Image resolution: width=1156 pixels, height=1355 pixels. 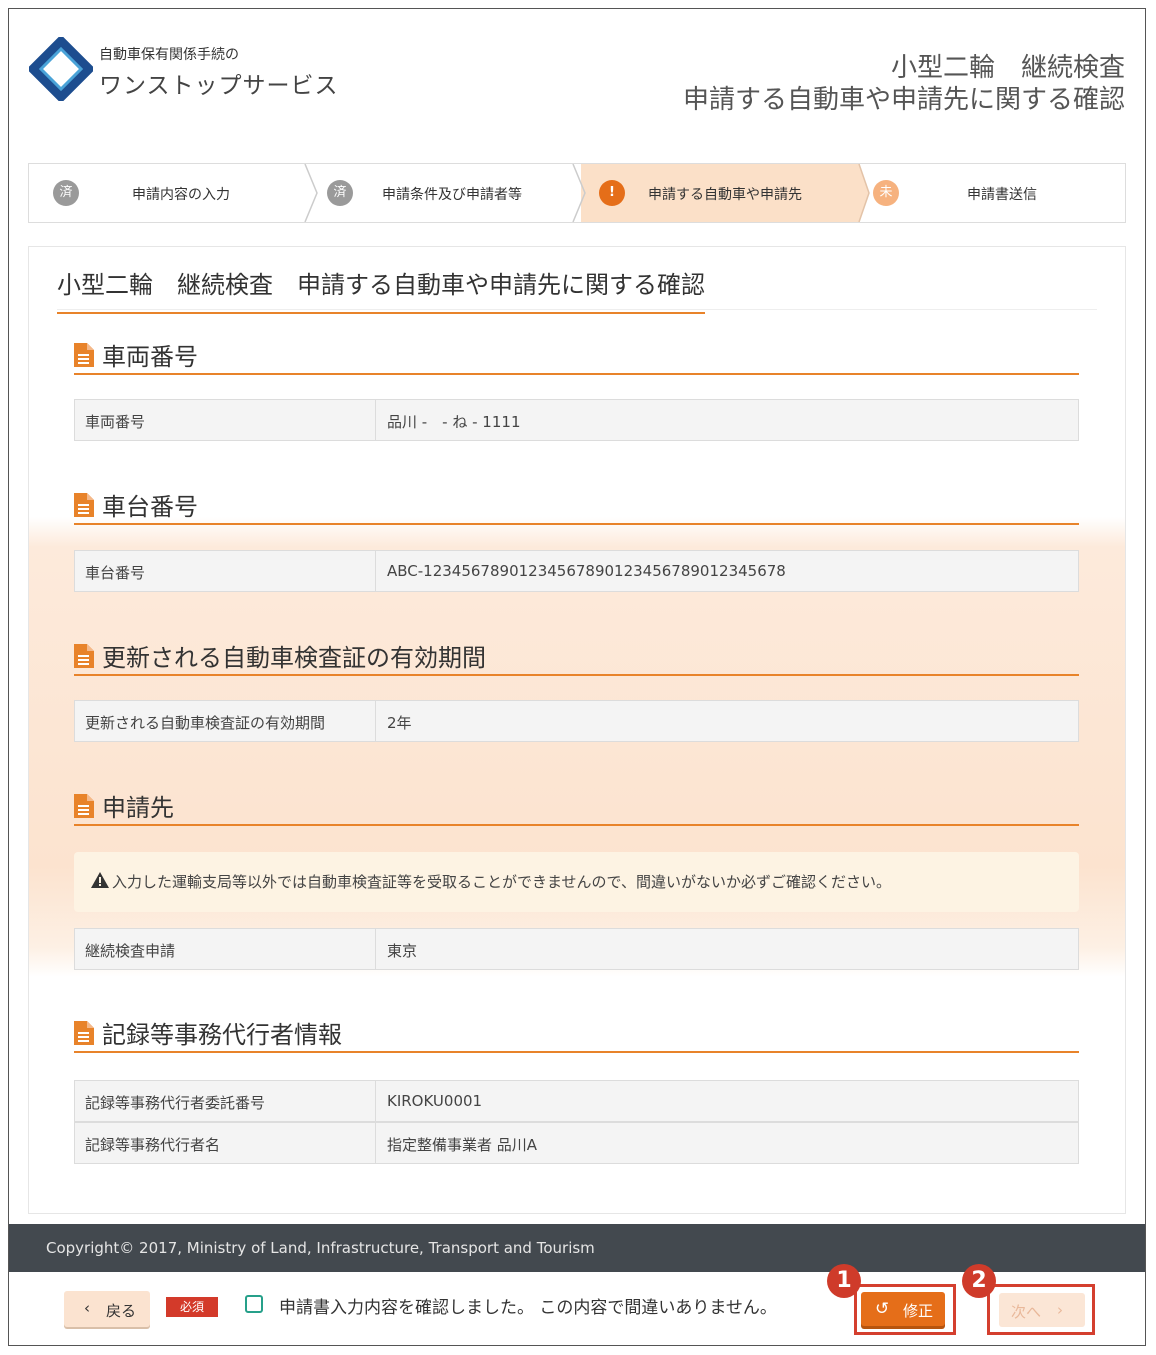 I want to click on section-chassis-number: 車台番号, so click(x=576, y=506).